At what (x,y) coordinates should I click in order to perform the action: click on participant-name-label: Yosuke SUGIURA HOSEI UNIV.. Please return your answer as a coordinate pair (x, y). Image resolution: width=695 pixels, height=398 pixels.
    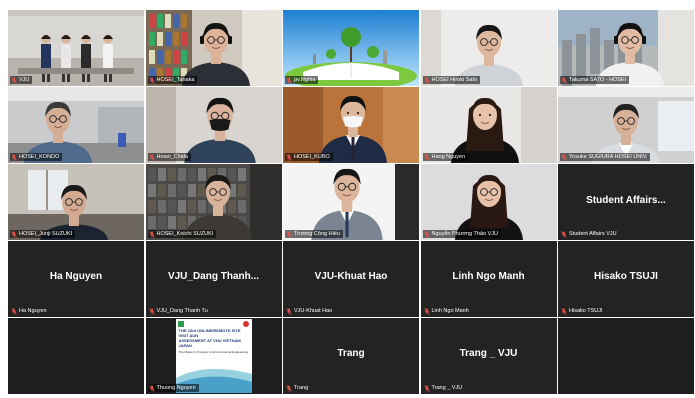
    Looking at the image, I should click on (605, 157).